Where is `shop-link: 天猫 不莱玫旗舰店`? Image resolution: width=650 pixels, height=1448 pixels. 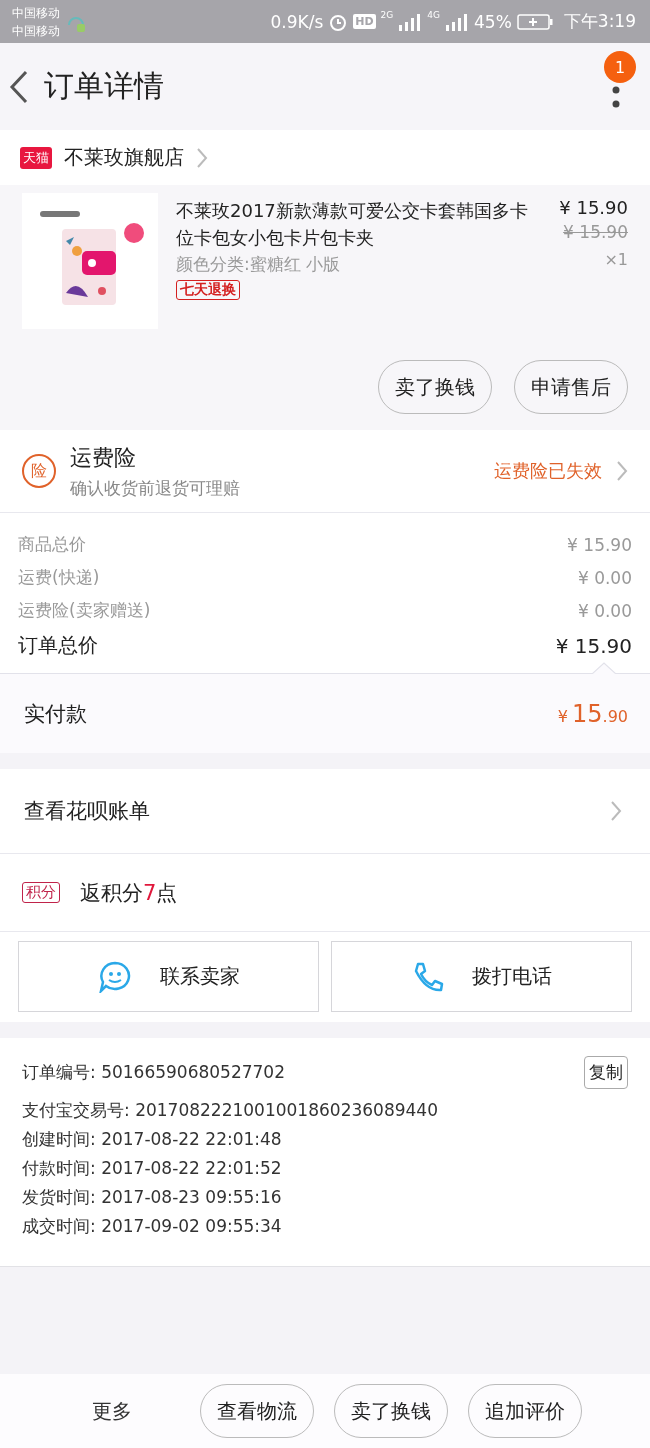
shop-link: 天猫 不莱玫旗舰店 is located at coordinates (325, 157).